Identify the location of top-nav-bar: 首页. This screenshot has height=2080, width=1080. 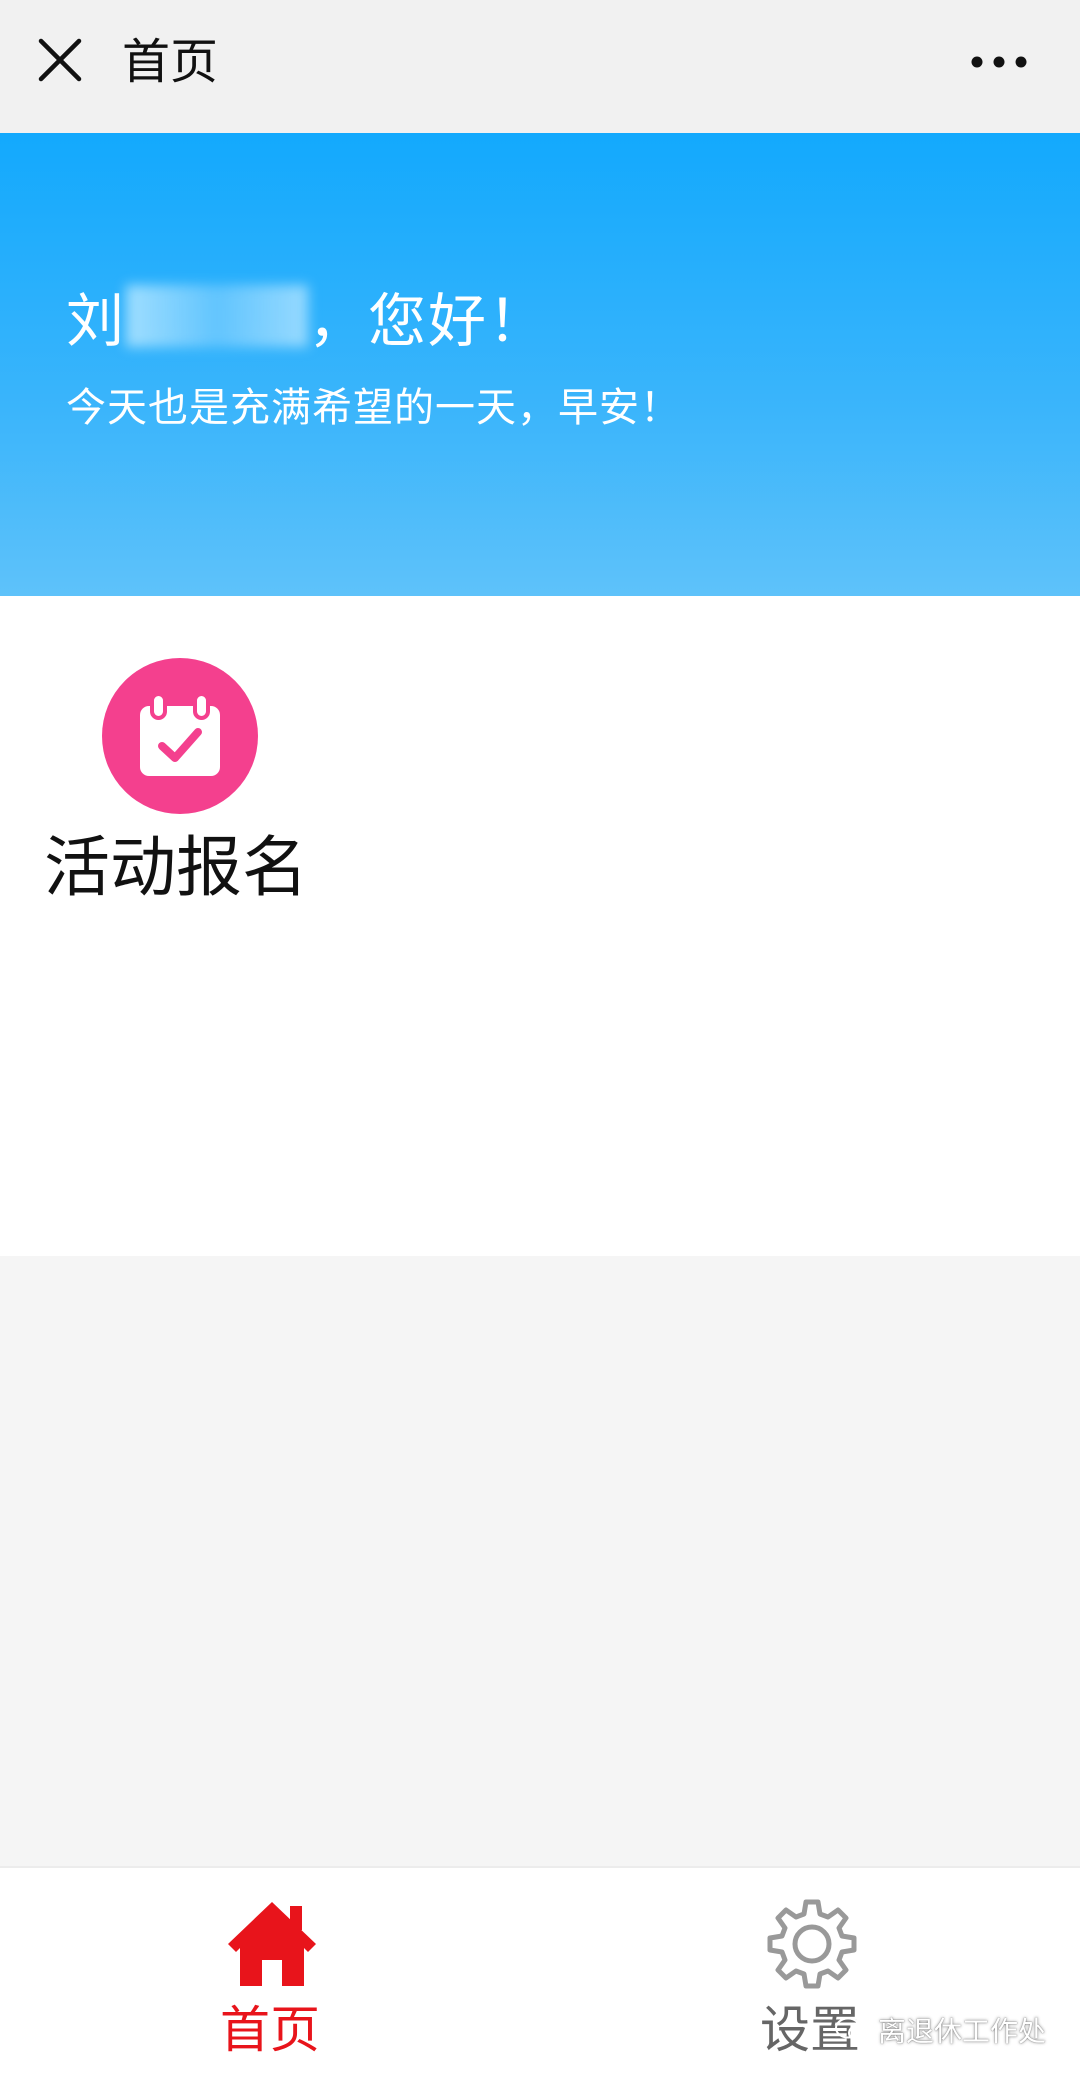
(540, 66).